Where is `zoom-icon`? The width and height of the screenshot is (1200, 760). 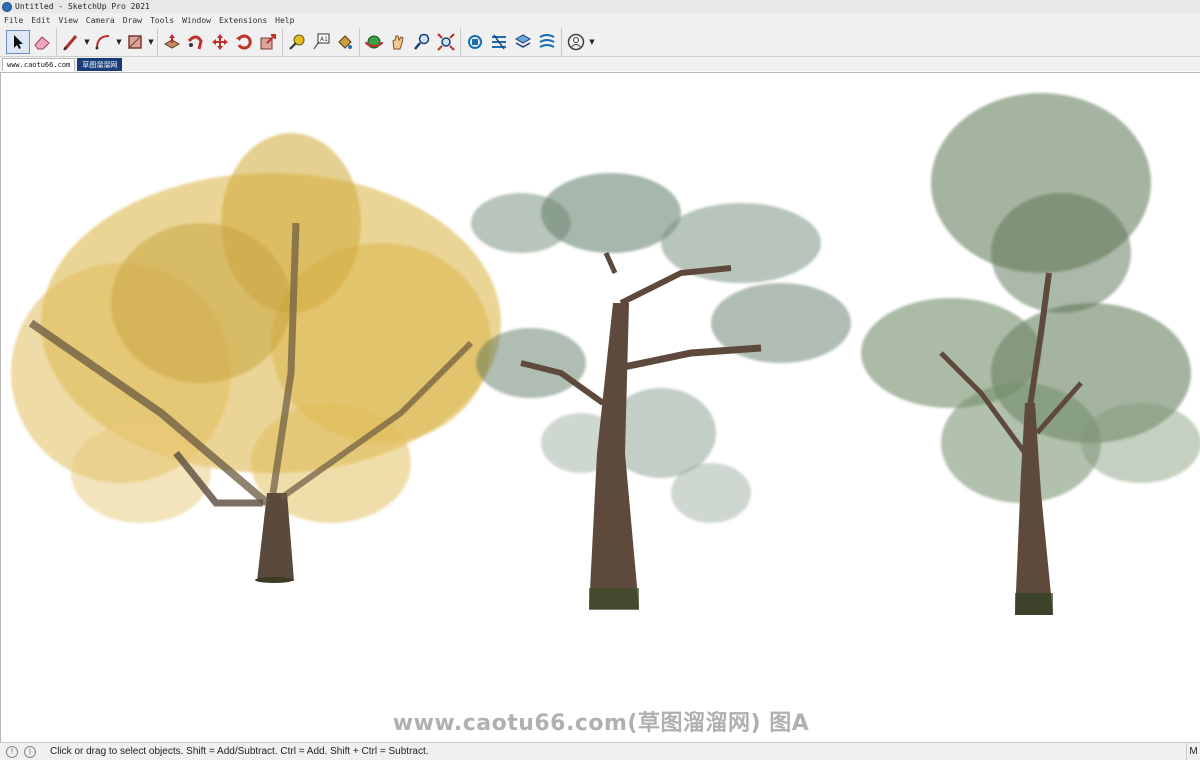 zoom-icon is located at coordinates (422, 41).